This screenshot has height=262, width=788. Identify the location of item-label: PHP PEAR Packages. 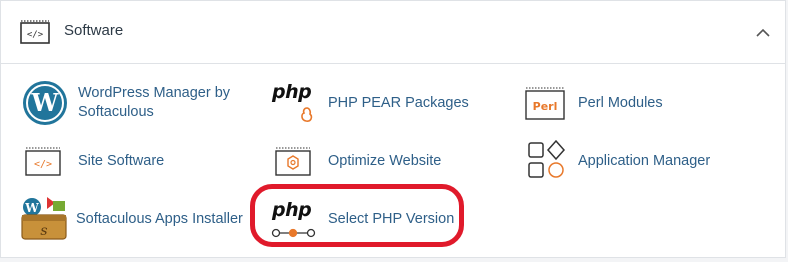
(398, 102).